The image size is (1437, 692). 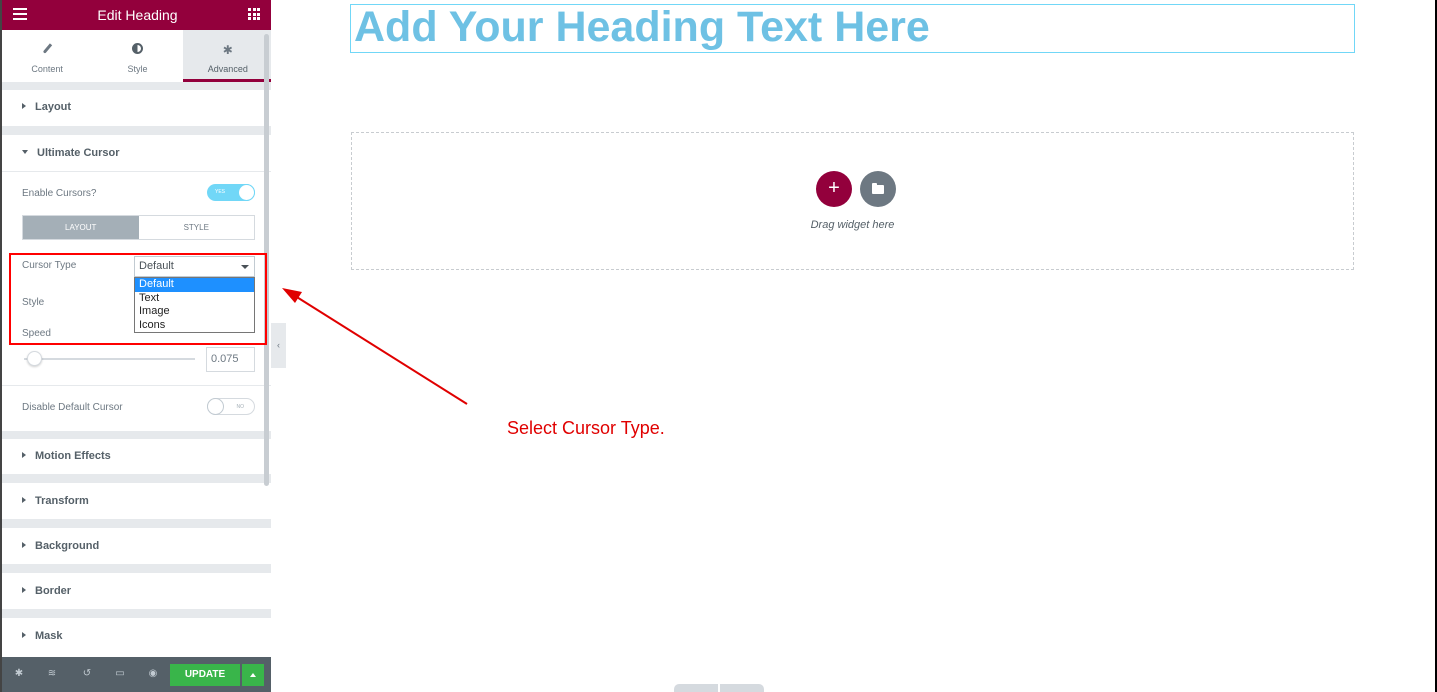 What do you see at coordinates (230, 359) in the screenshot?
I see `speed-input: 0.075` at bounding box center [230, 359].